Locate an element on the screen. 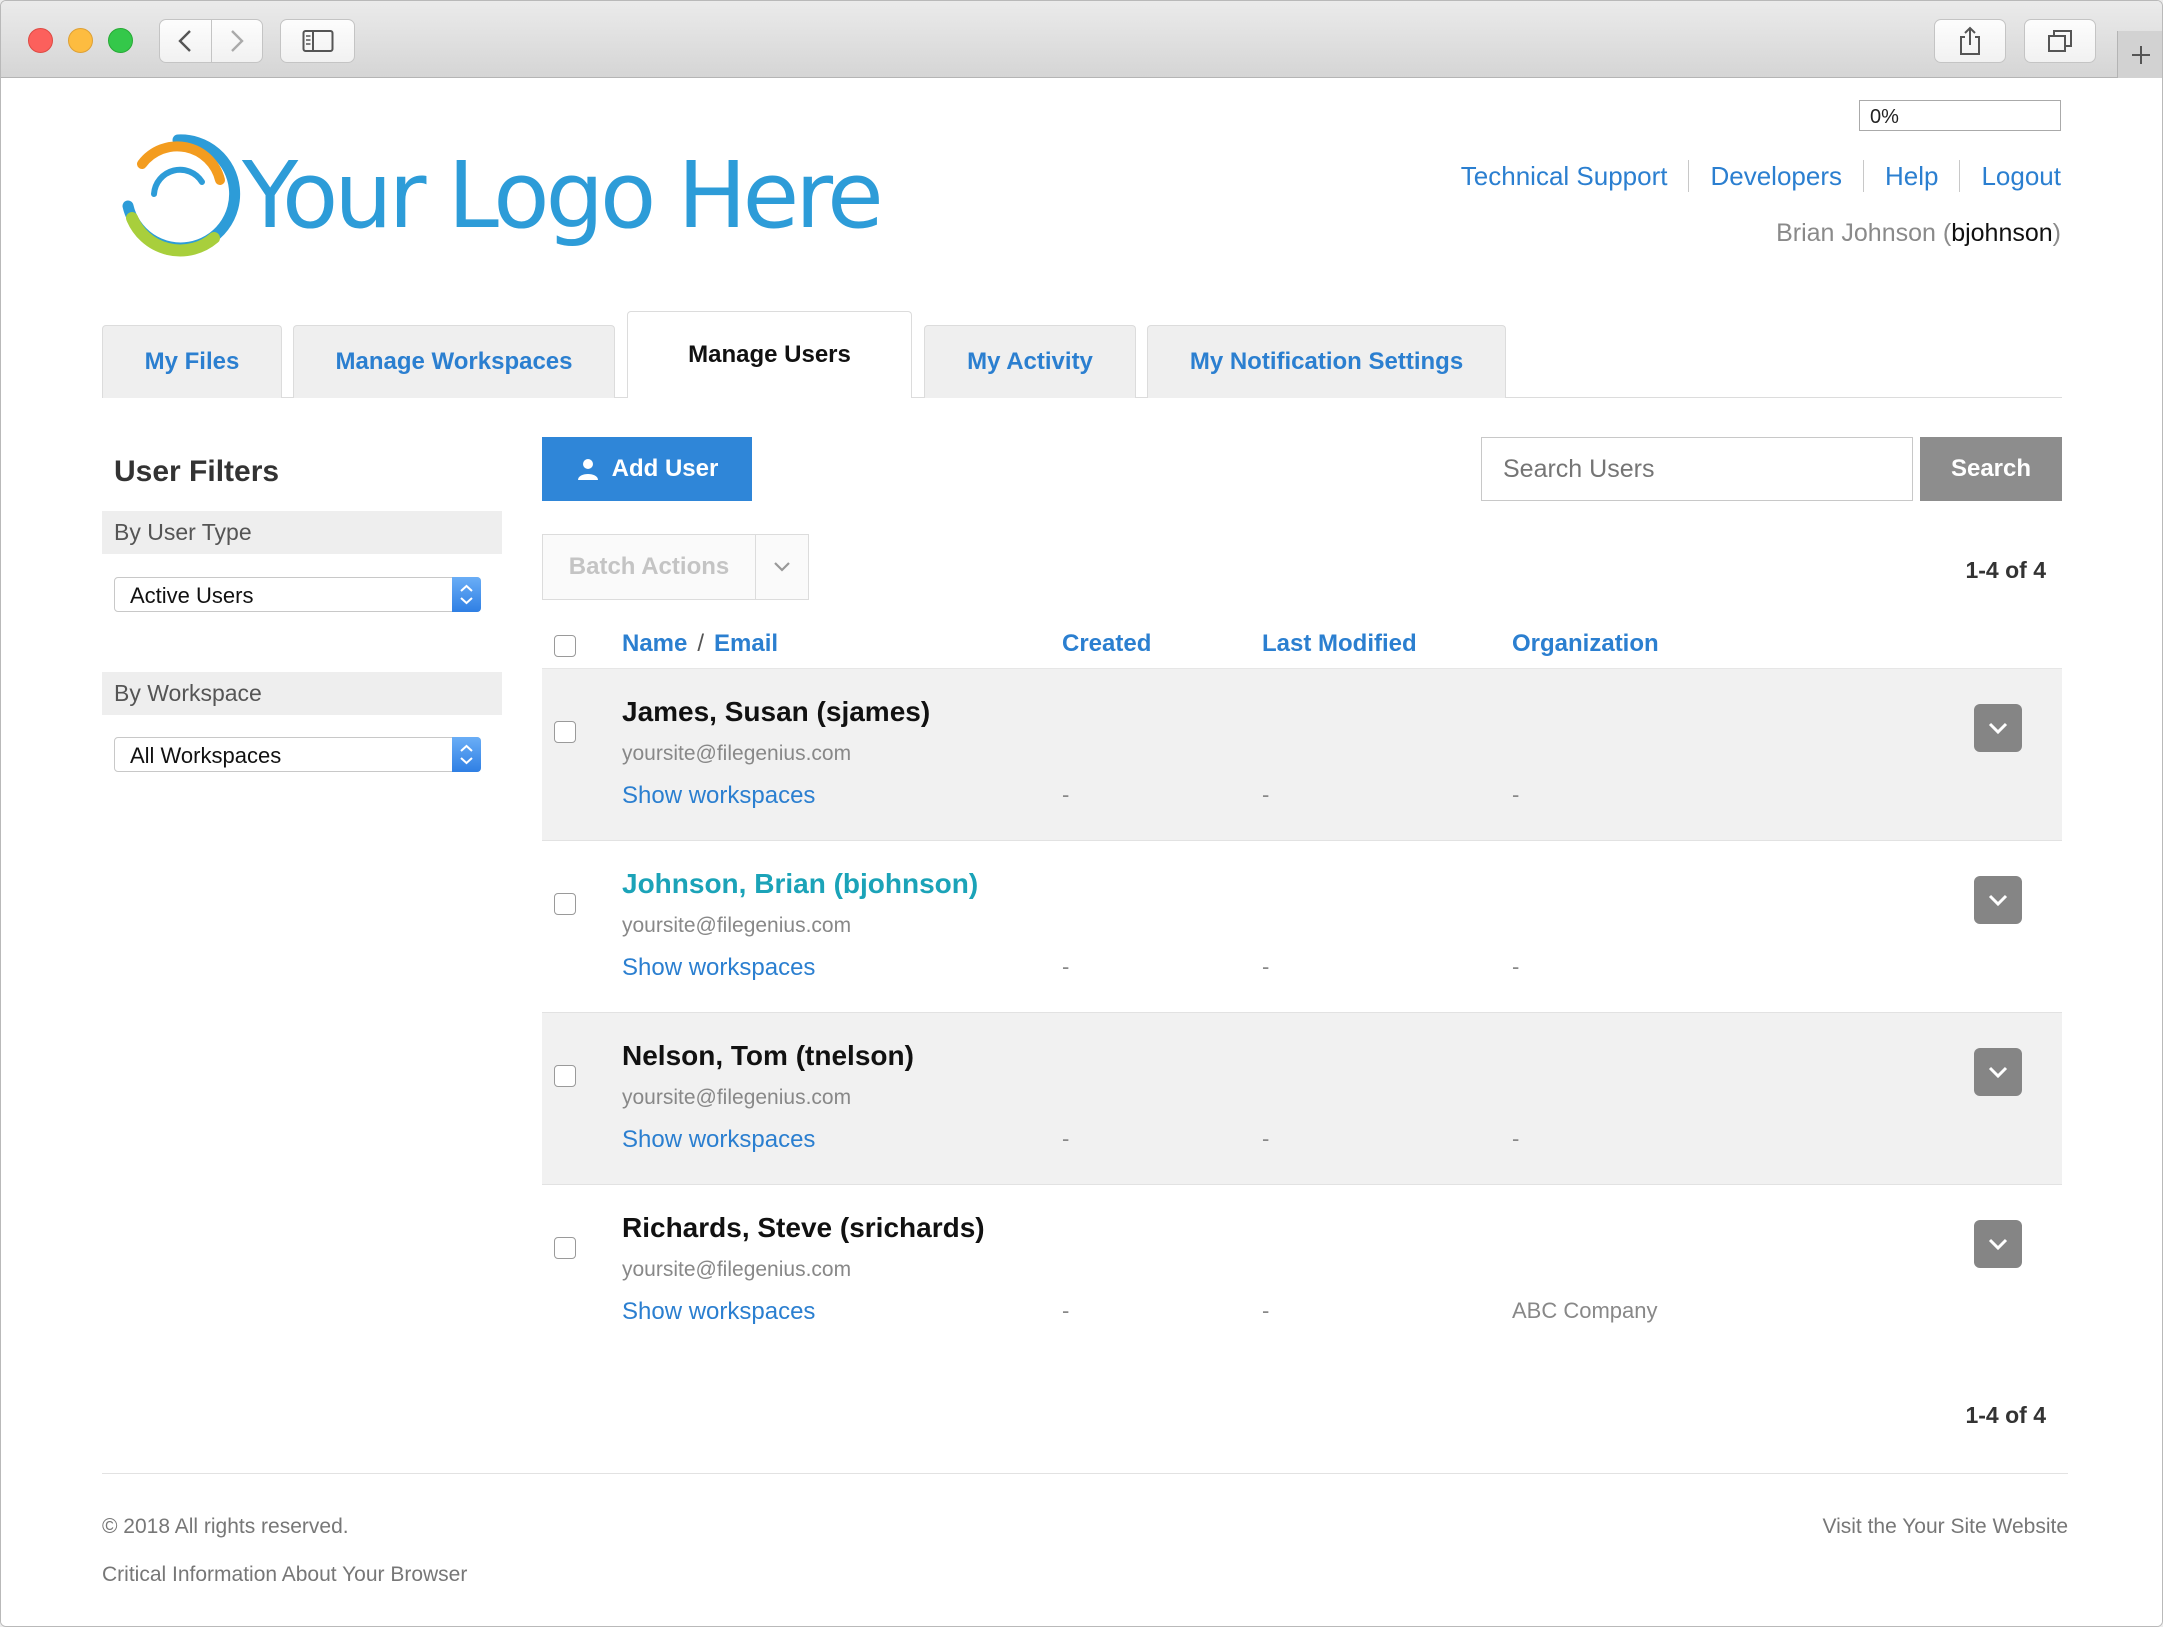  batch-actions-toggle is located at coordinates (782, 567).